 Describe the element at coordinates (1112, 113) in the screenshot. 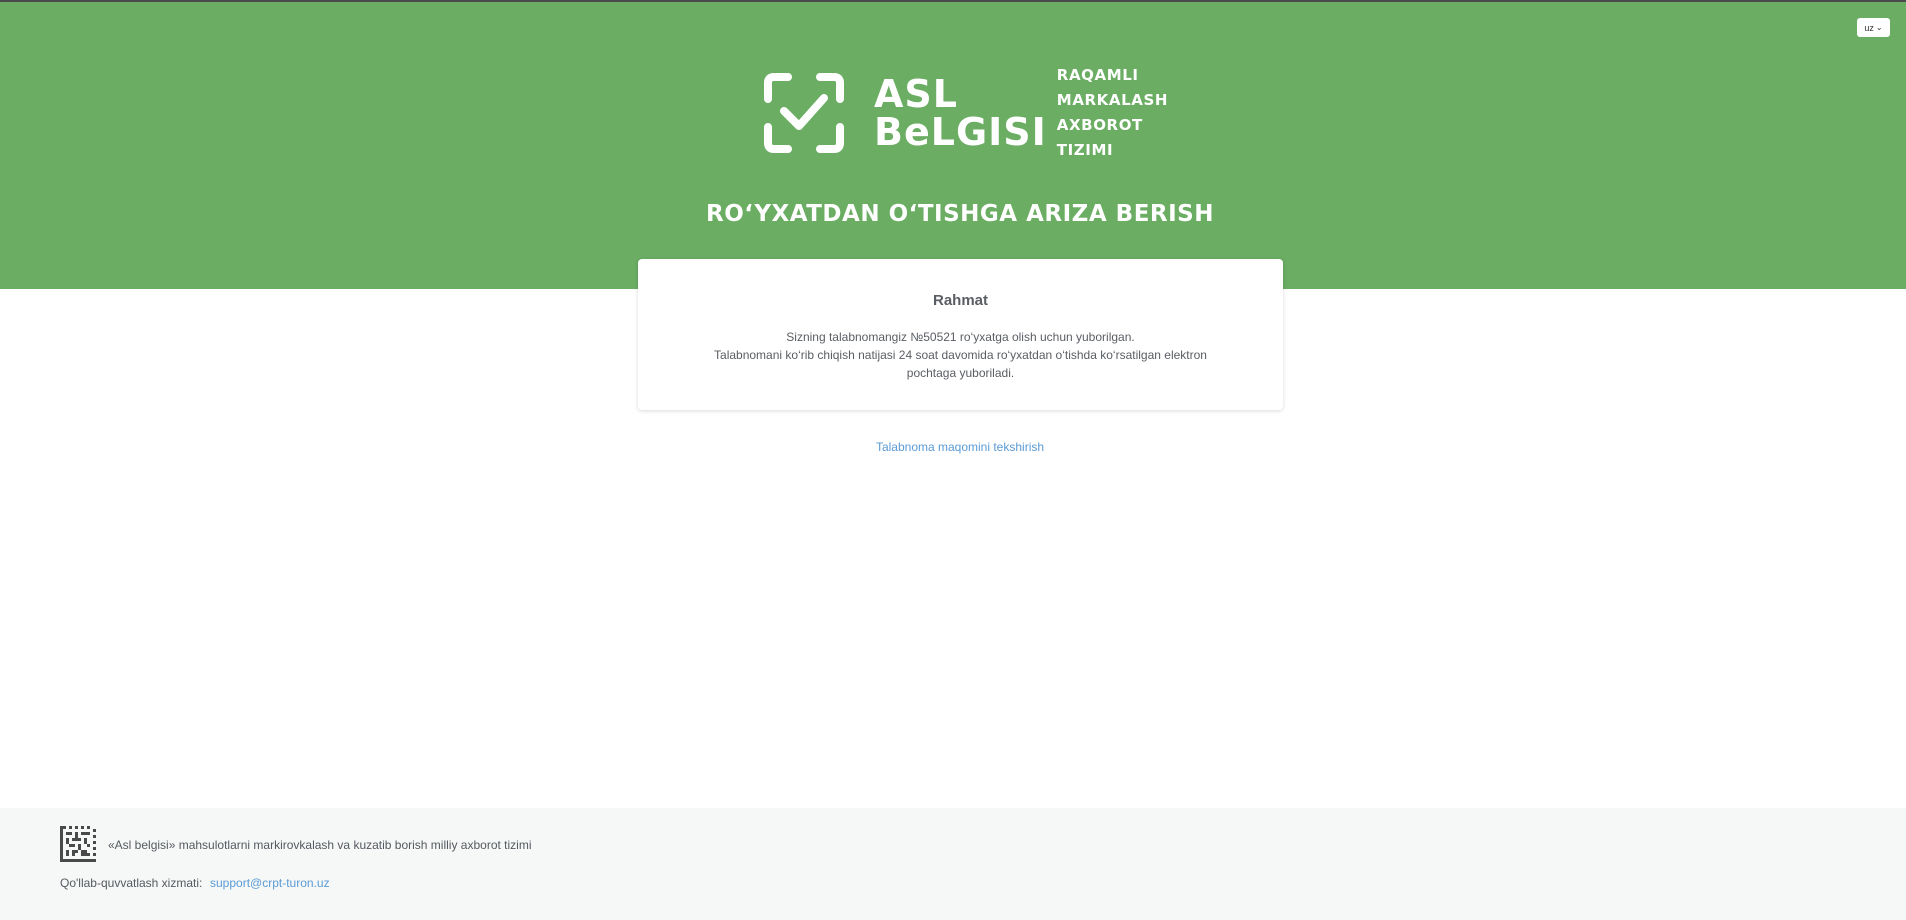

I see `logo-tagline: RAQAMLI MARKALASH AXBOROT TIZIMI` at that location.